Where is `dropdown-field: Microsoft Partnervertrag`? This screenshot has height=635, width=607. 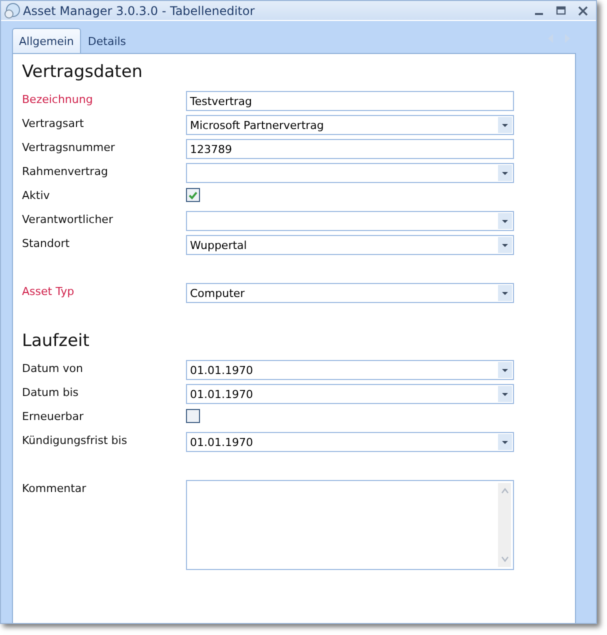
dropdown-field: Microsoft Partnervertrag is located at coordinates (350, 125).